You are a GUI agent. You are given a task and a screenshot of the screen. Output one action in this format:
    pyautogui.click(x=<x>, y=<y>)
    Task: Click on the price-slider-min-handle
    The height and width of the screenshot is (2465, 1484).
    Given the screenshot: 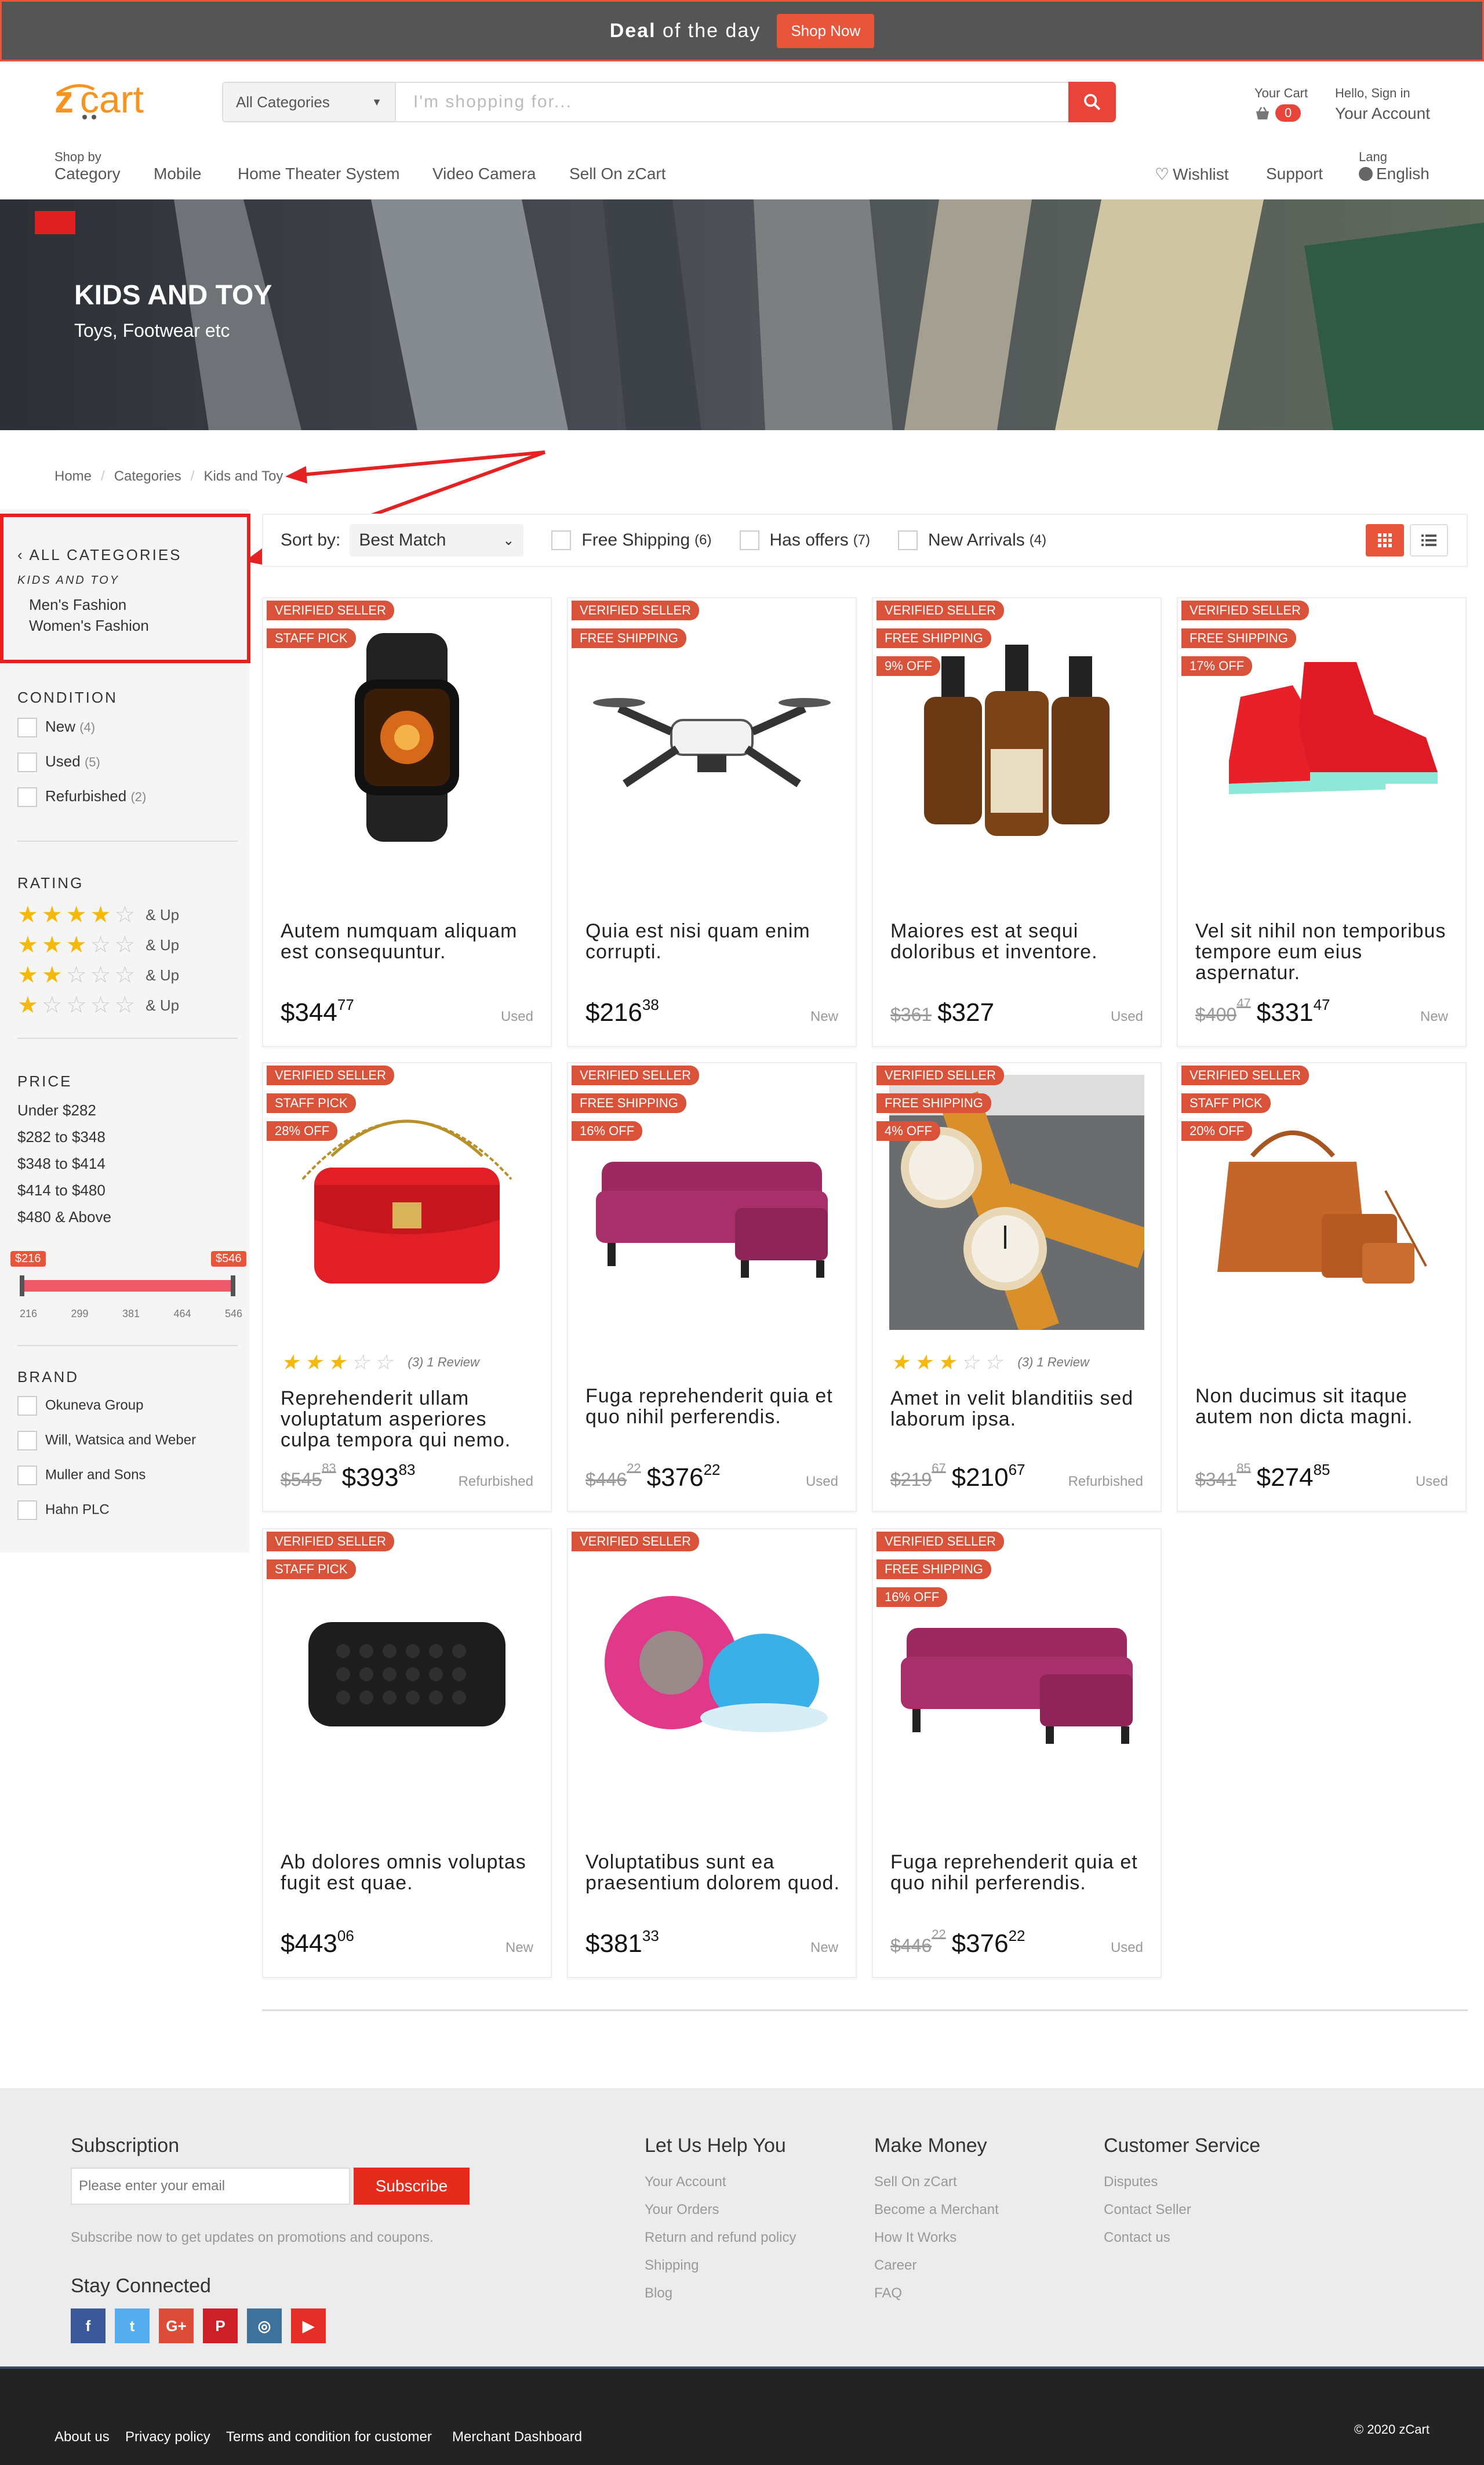 What is the action you would take?
    pyautogui.click(x=22, y=1285)
    